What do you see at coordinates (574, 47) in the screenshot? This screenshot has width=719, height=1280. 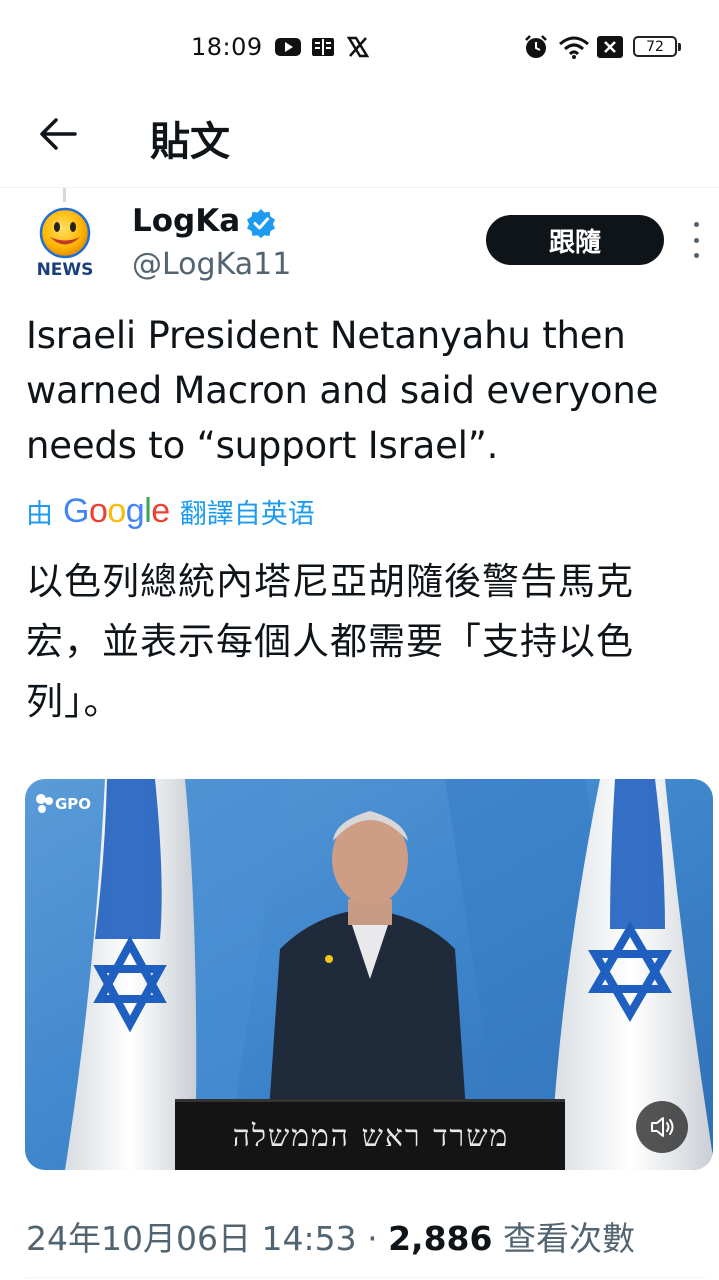 I see `wifi-icon` at bounding box center [574, 47].